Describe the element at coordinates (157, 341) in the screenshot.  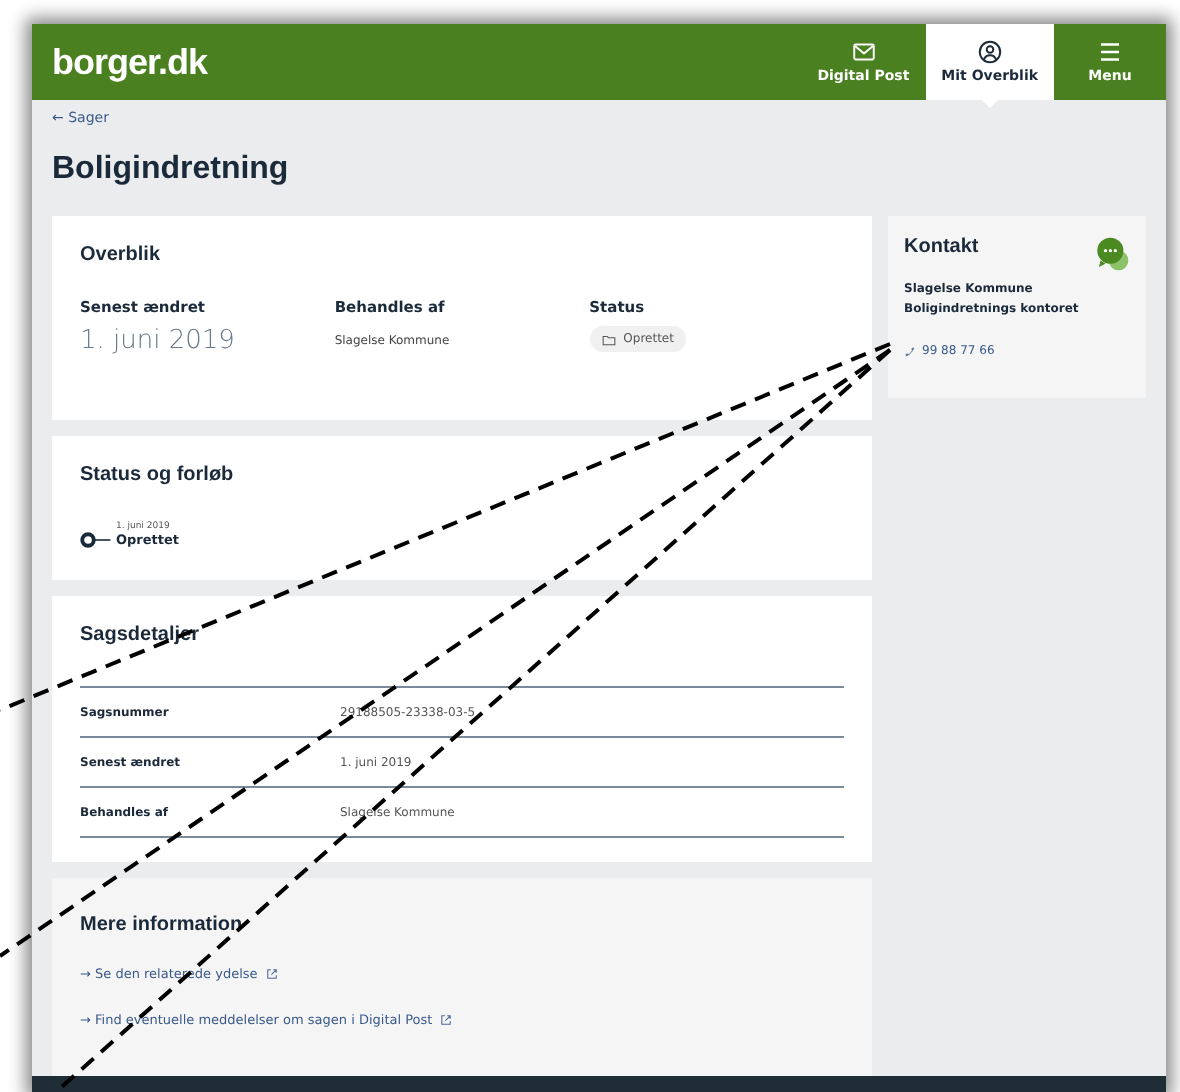
I see `field-value: 1. juni 2019` at that location.